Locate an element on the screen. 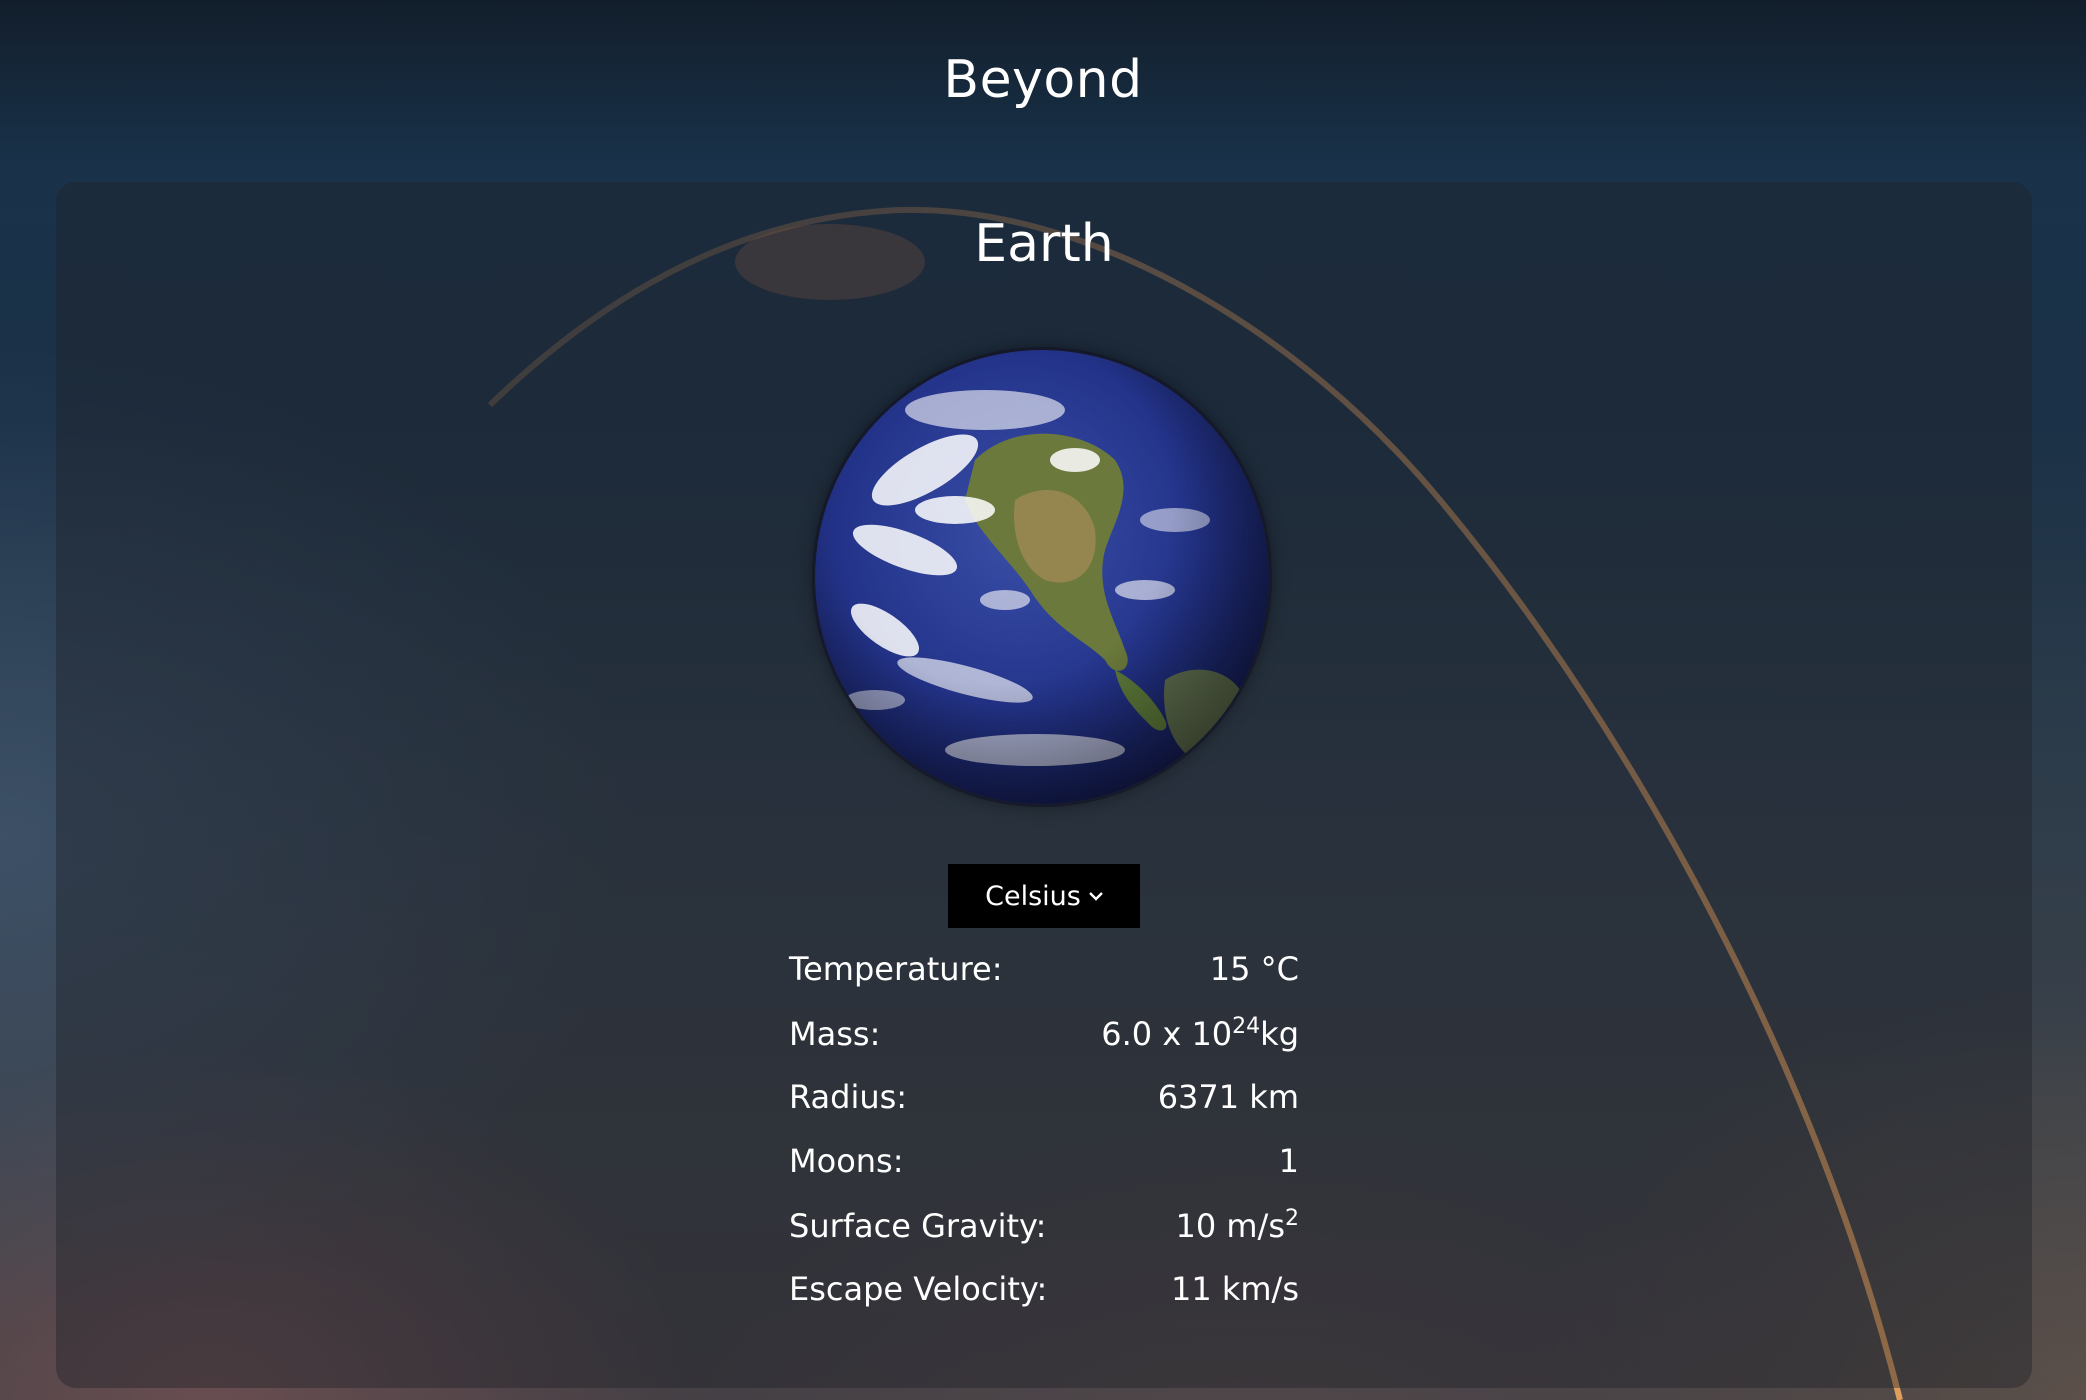  mass-value-base: 6.0 x 10 is located at coordinates (1167, 1034).